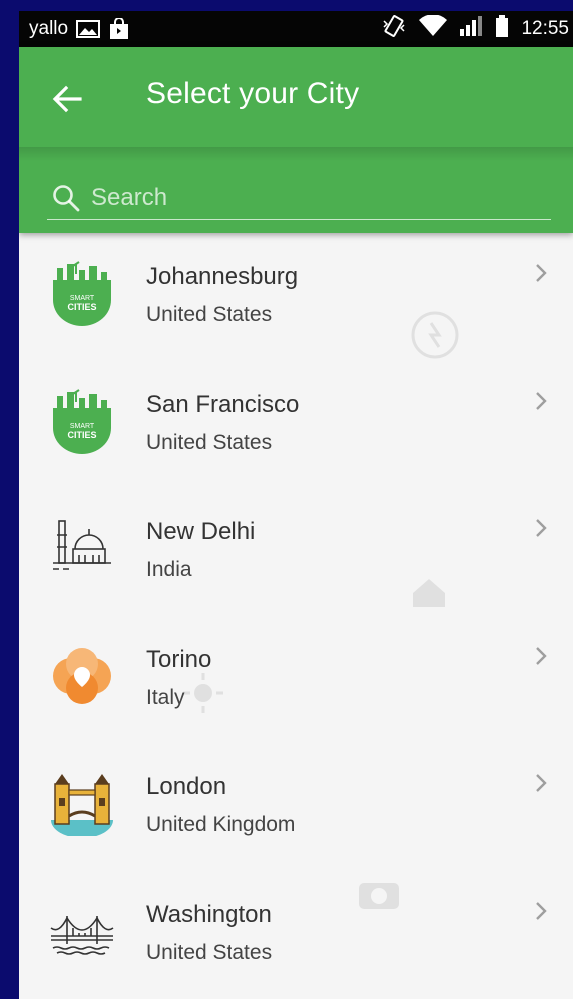 The width and height of the screenshot is (573, 999). What do you see at coordinates (394, 29) in the screenshot?
I see `vibrate-icon` at bounding box center [394, 29].